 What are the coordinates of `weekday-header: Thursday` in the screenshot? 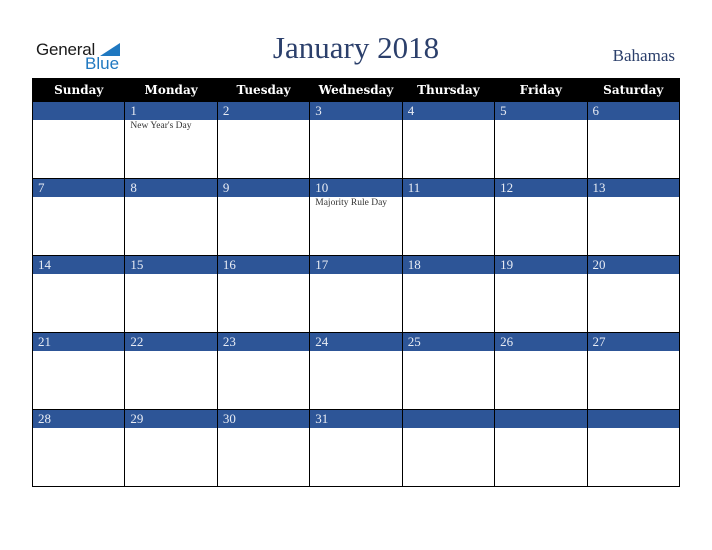 It's located at (448, 90).